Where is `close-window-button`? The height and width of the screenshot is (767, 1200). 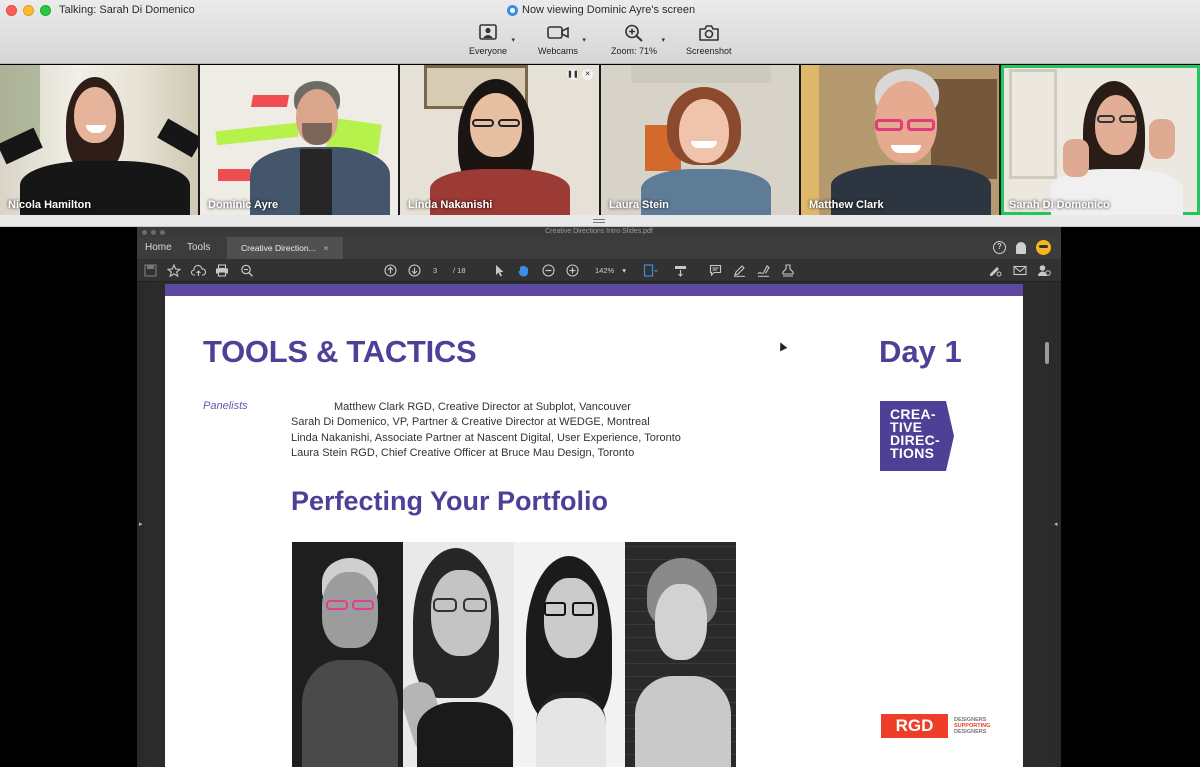 close-window-button is located at coordinates (11, 10).